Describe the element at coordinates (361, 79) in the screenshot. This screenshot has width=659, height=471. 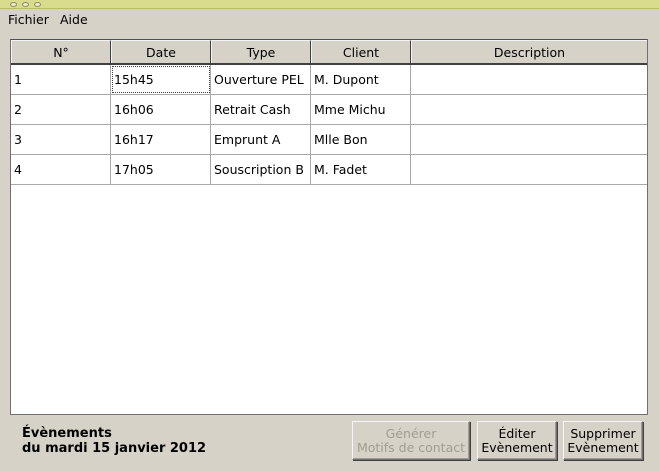
I see `cell-client: M. Dupont` at that location.